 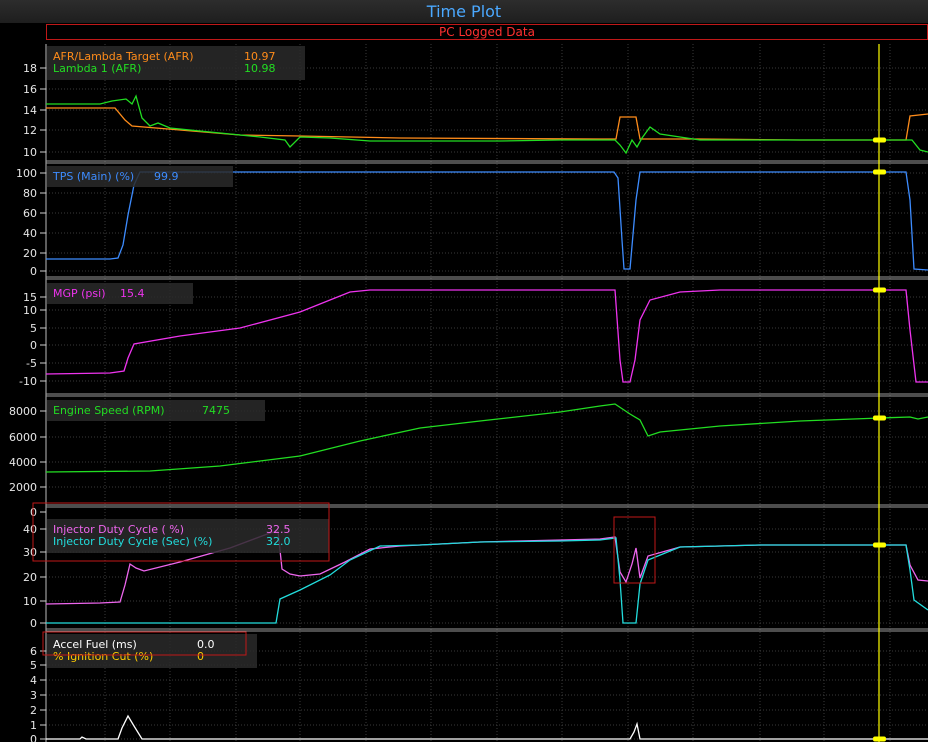 I want to click on y-tick-label: 14, so click(x=30, y=110).